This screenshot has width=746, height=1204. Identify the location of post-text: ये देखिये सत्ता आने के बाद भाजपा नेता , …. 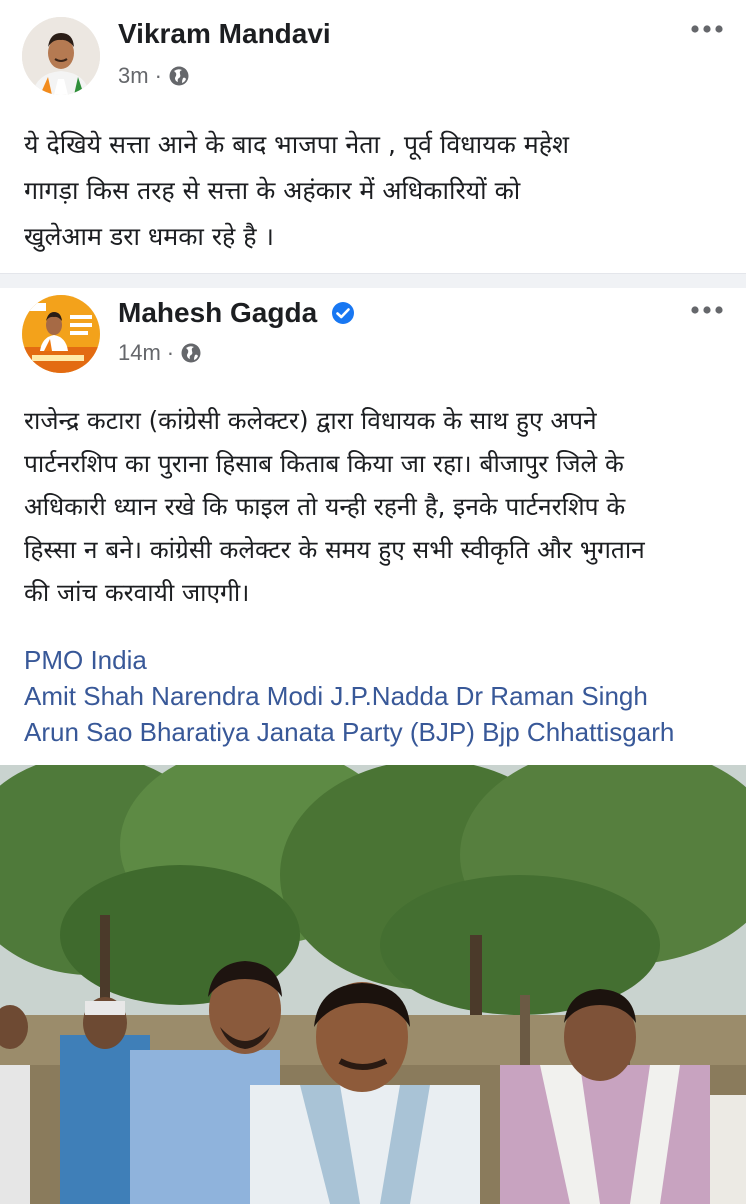
(296, 190).